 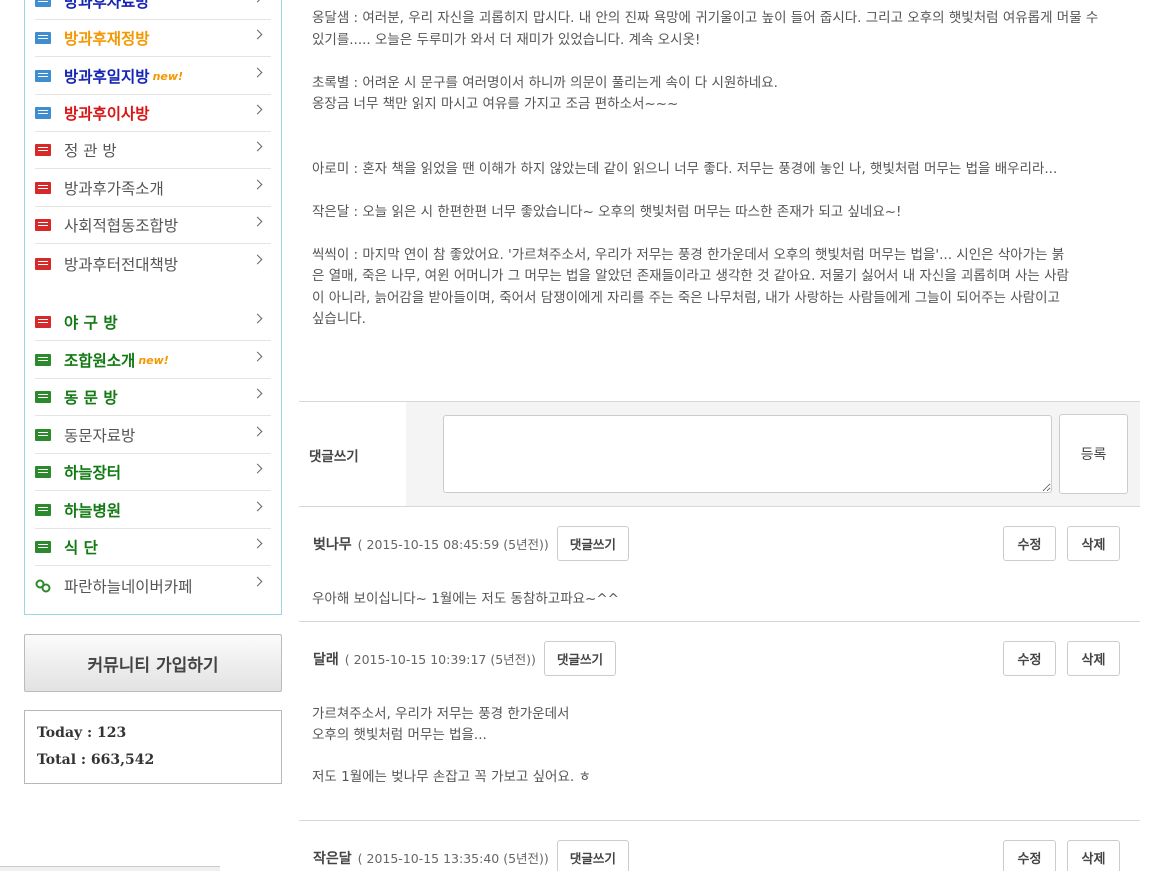 I want to click on link-icon, so click(x=43, y=586).